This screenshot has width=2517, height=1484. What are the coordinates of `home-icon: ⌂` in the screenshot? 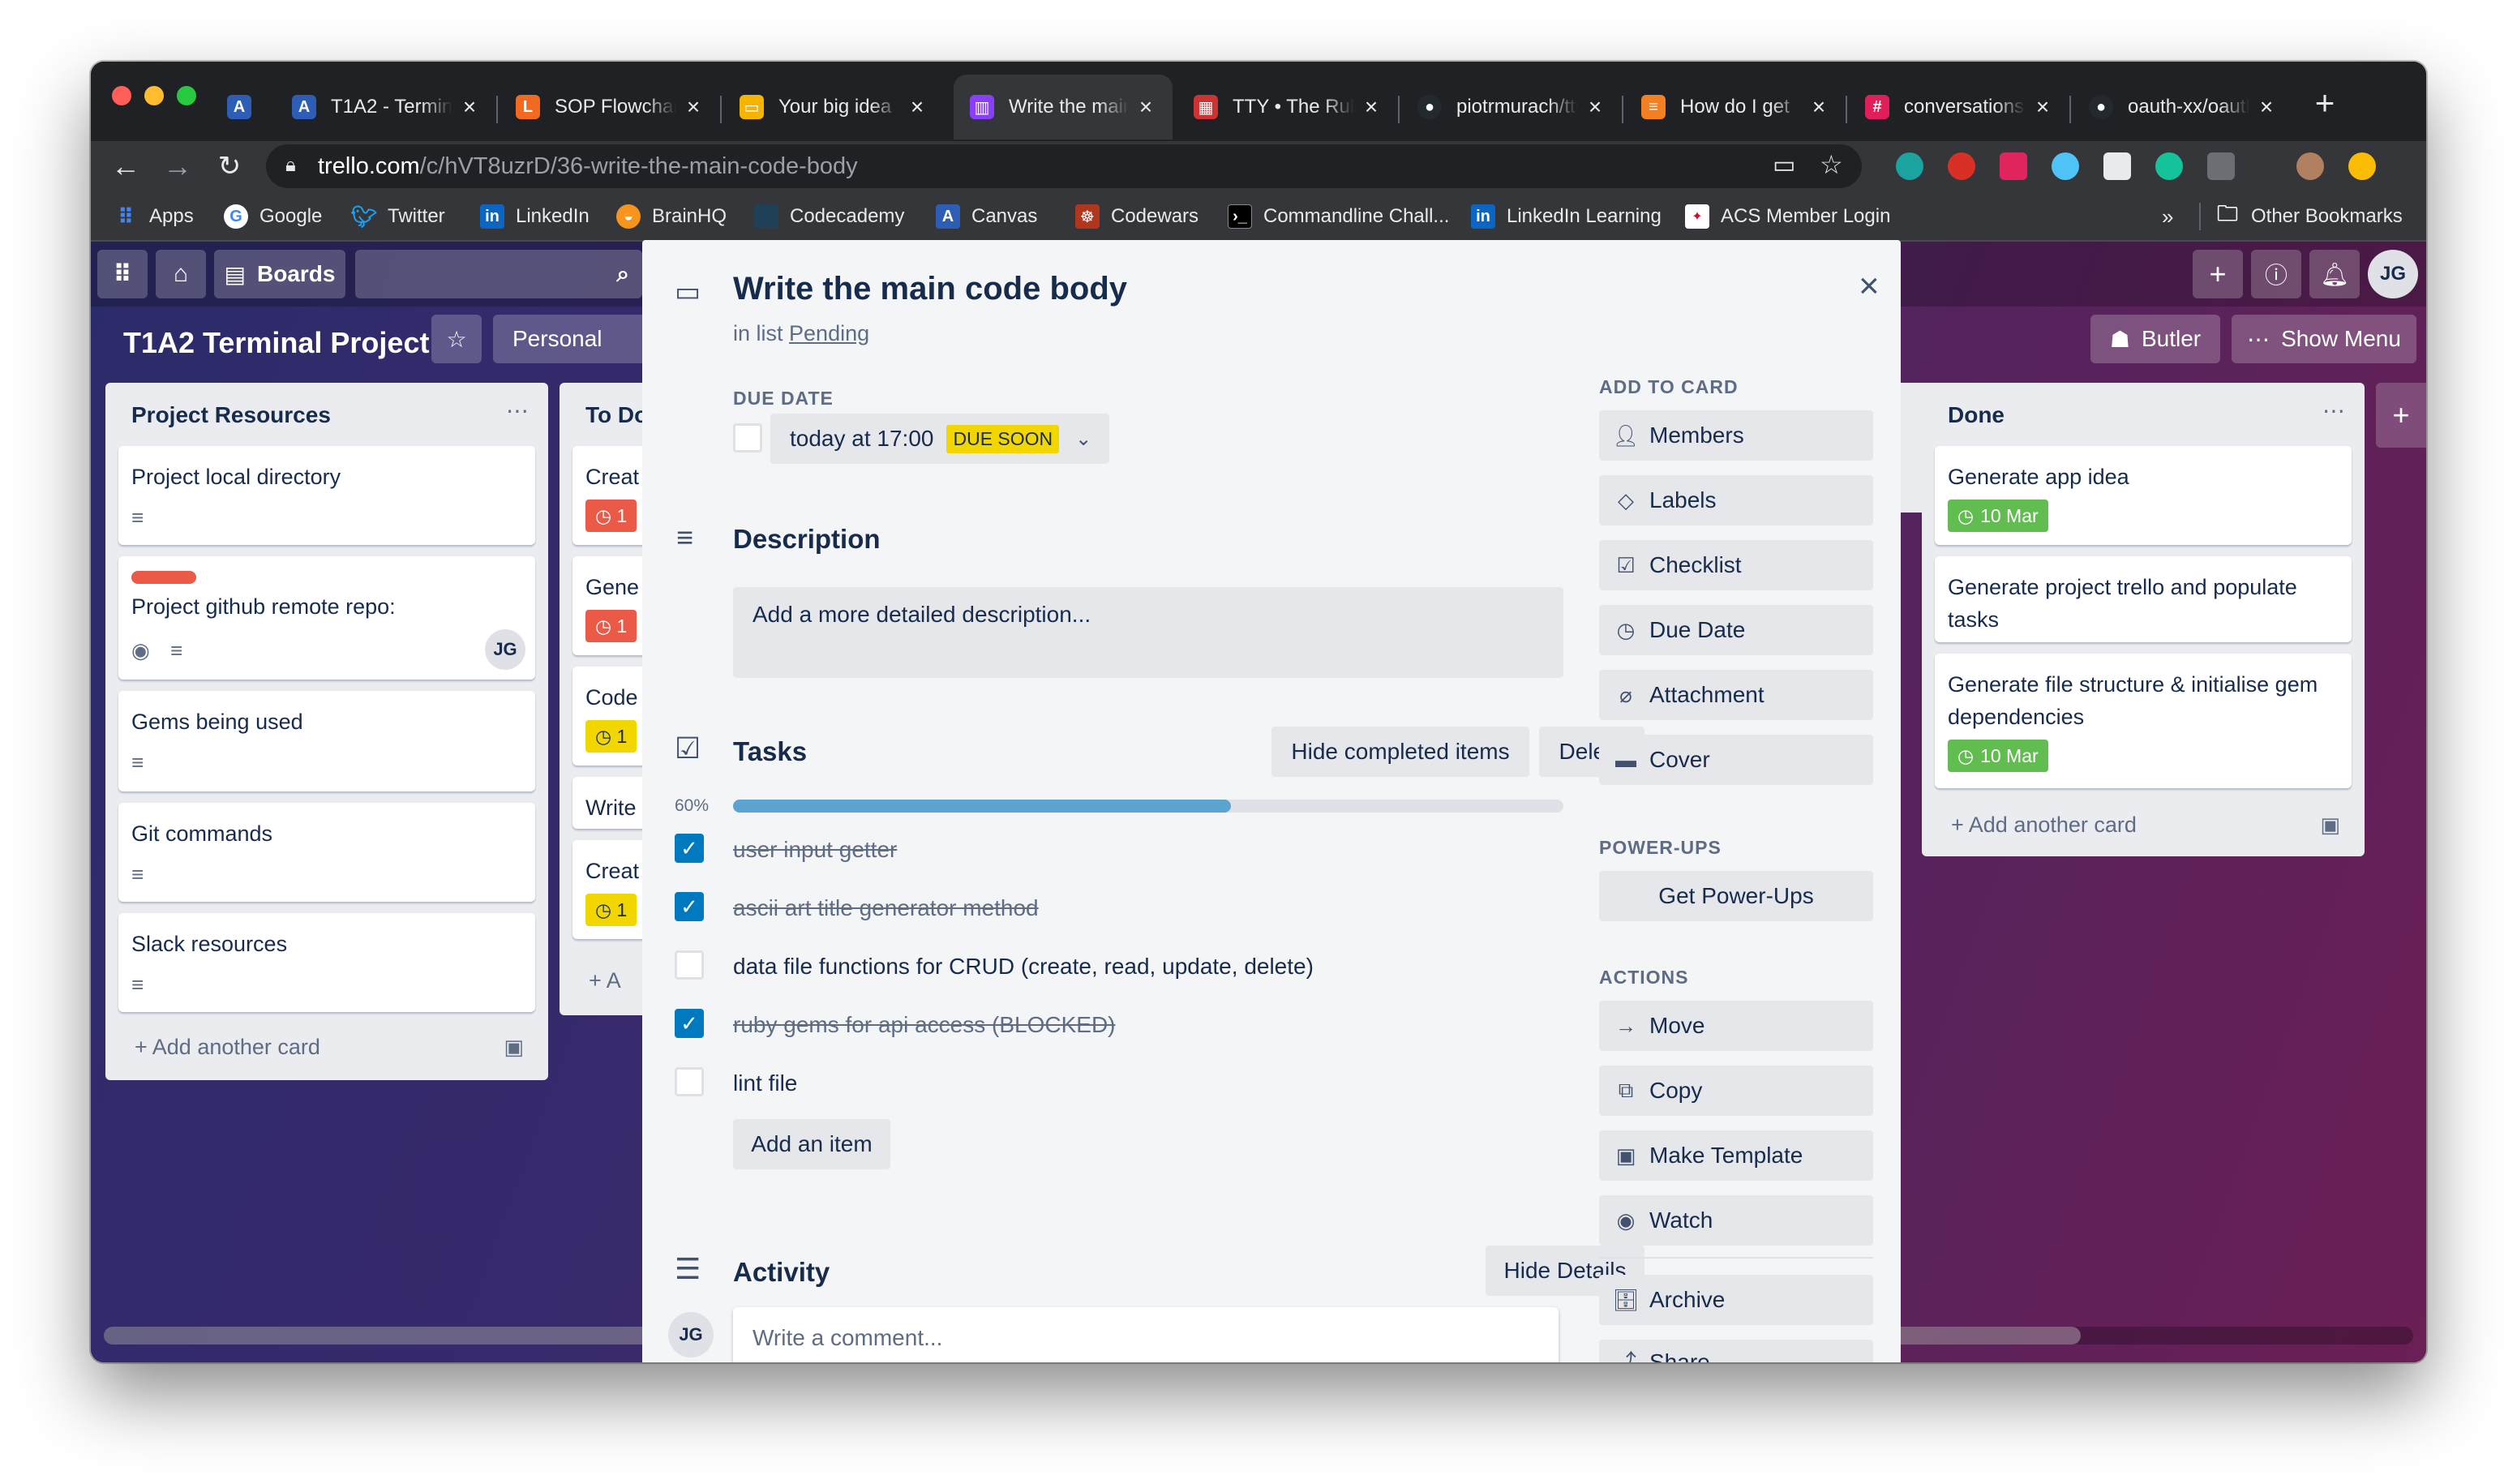 It's located at (181, 274).